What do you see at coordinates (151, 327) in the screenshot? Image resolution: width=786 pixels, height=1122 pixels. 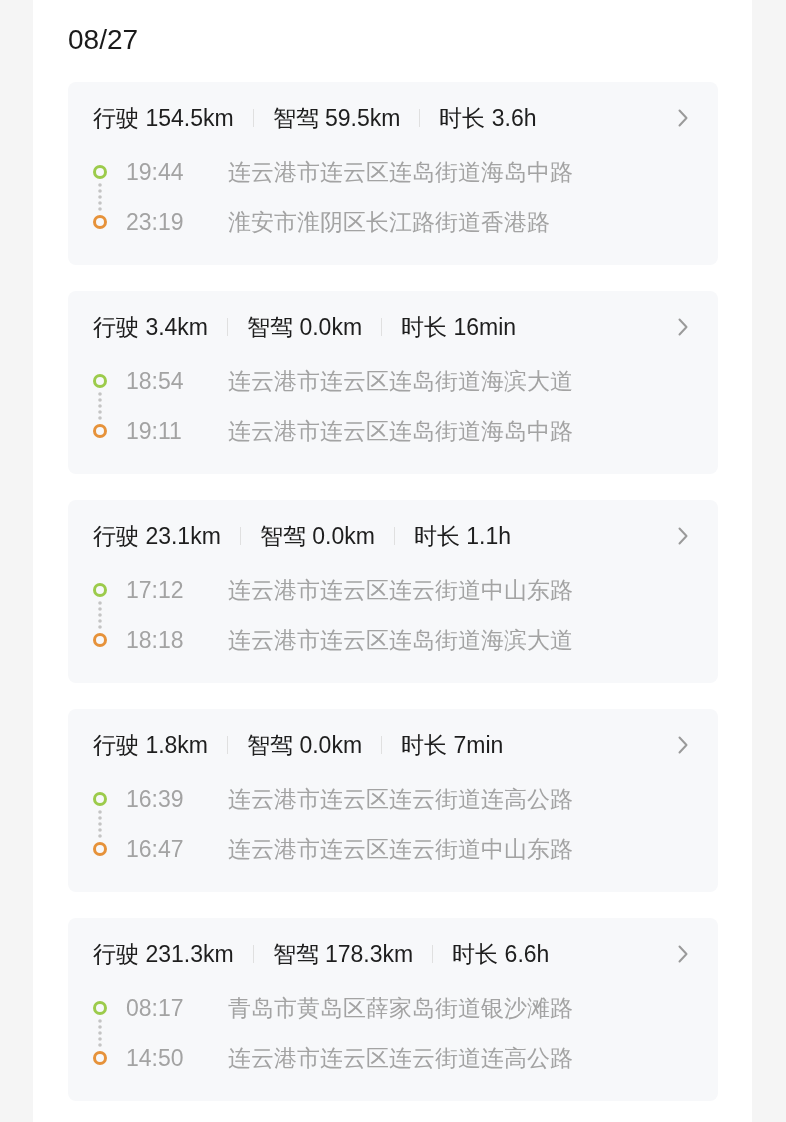 I see `trip-stat: 行驶 3.4km` at bounding box center [151, 327].